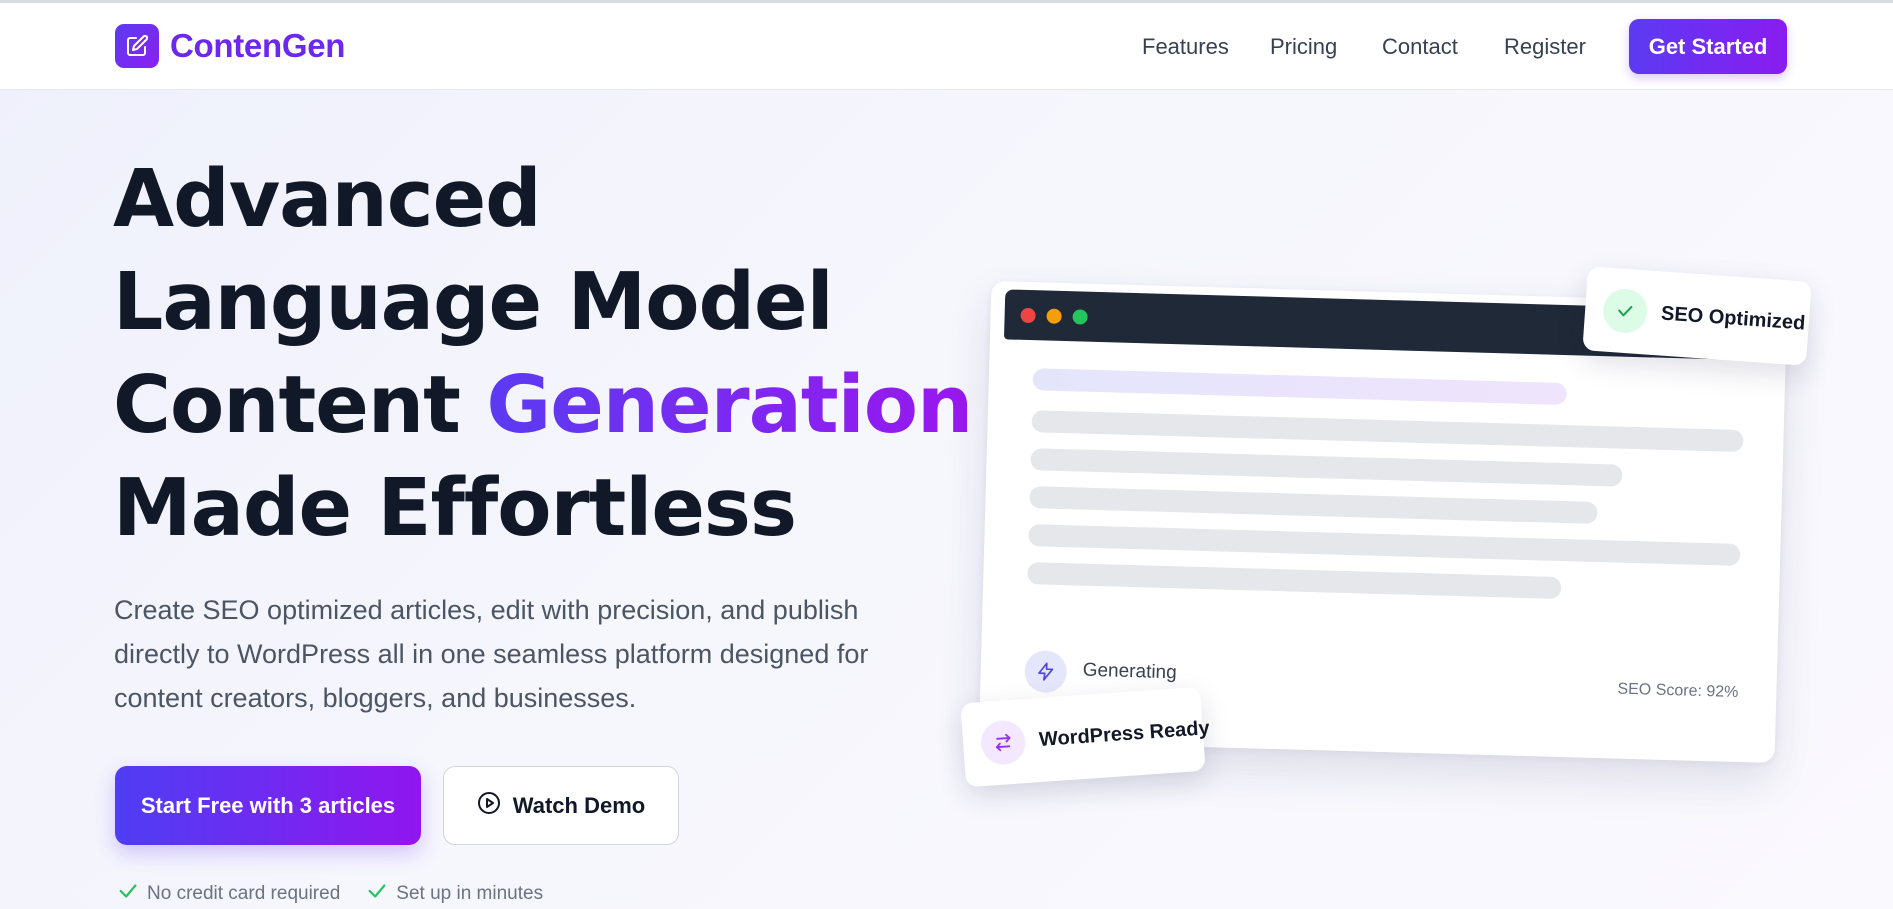  Describe the element at coordinates (1130, 671) in the screenshot. I see `generating-status: Generating` at that location.